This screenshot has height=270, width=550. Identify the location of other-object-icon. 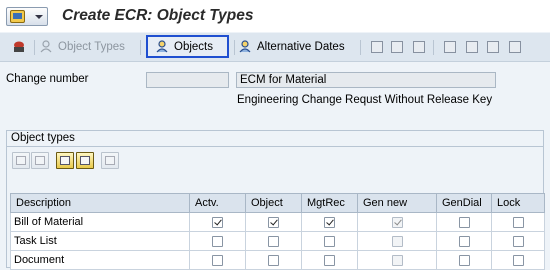
(19, 47).